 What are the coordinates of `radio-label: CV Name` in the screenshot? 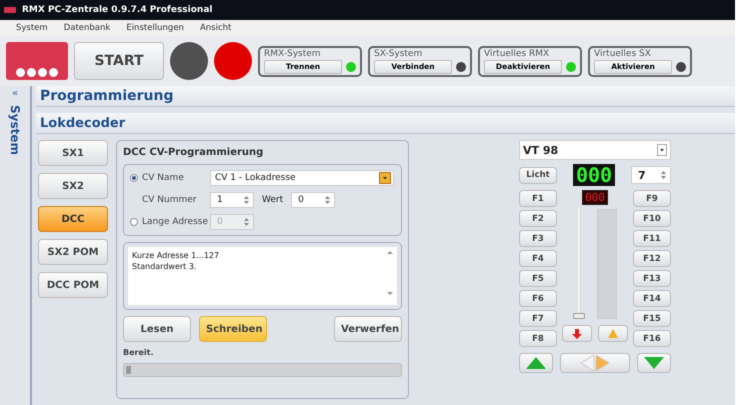 It's located at (163, 178).